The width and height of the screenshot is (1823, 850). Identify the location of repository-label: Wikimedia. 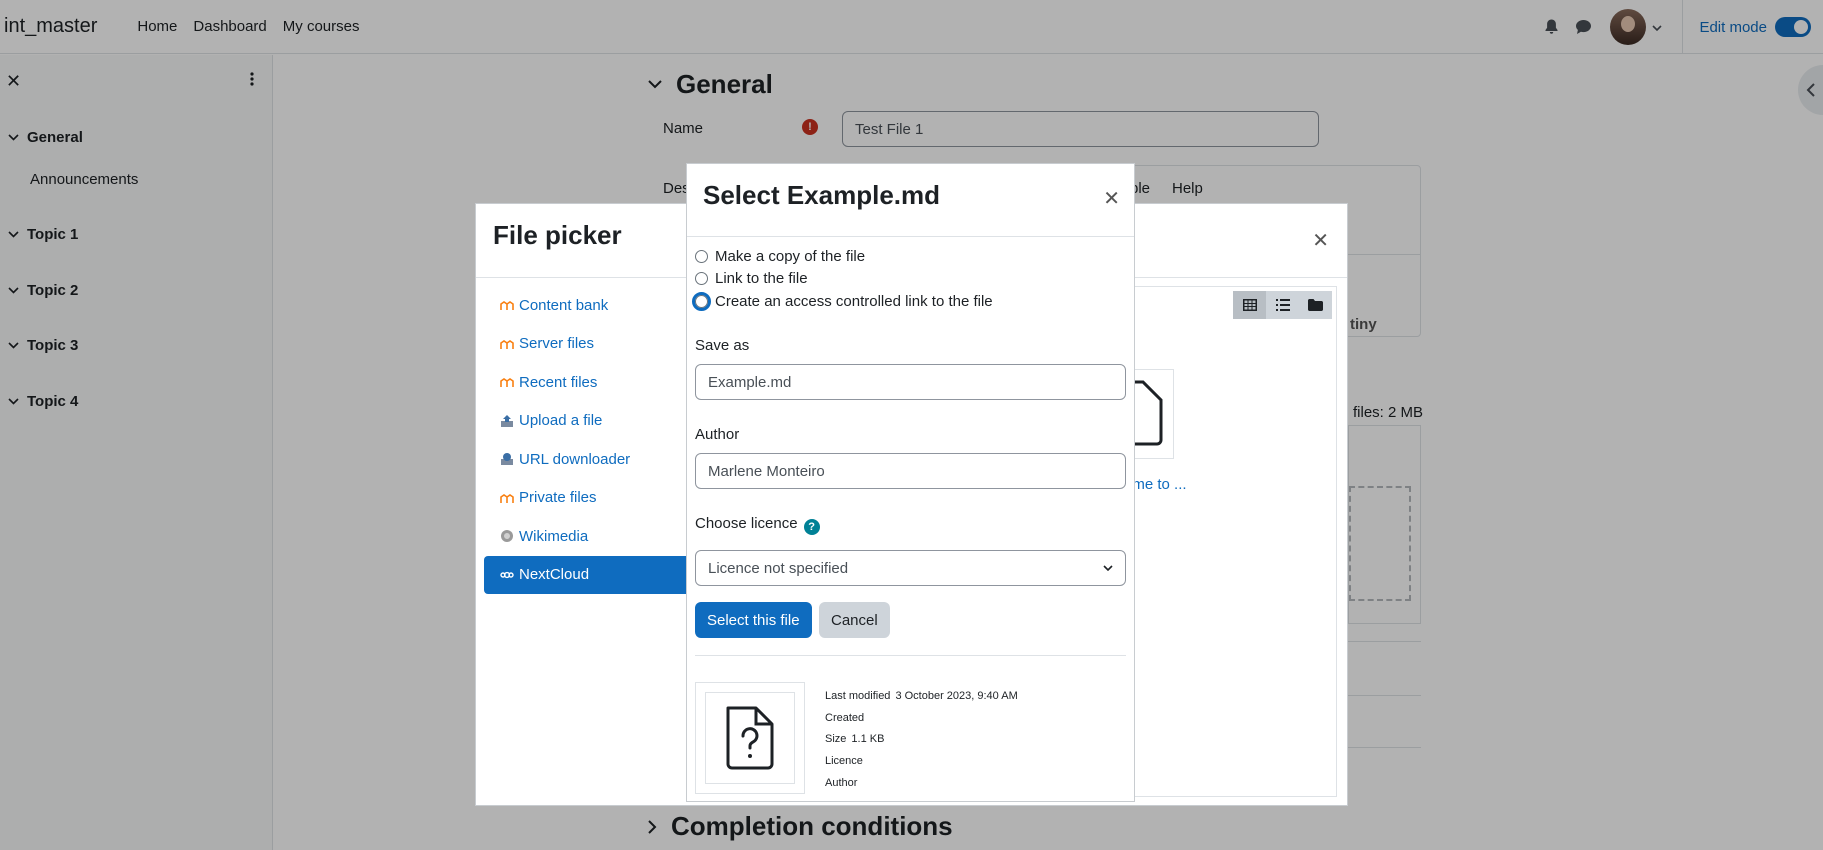
(554, 536).